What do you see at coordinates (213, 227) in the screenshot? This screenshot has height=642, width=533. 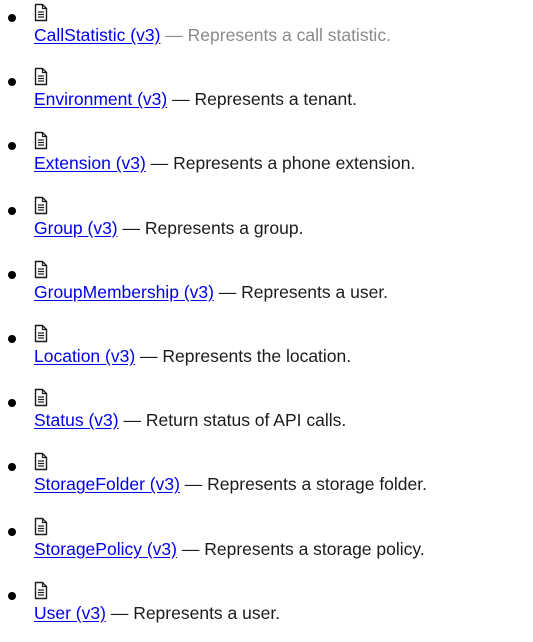 I see `item-description: — Represents a group.` at bounding box center [213, 227].